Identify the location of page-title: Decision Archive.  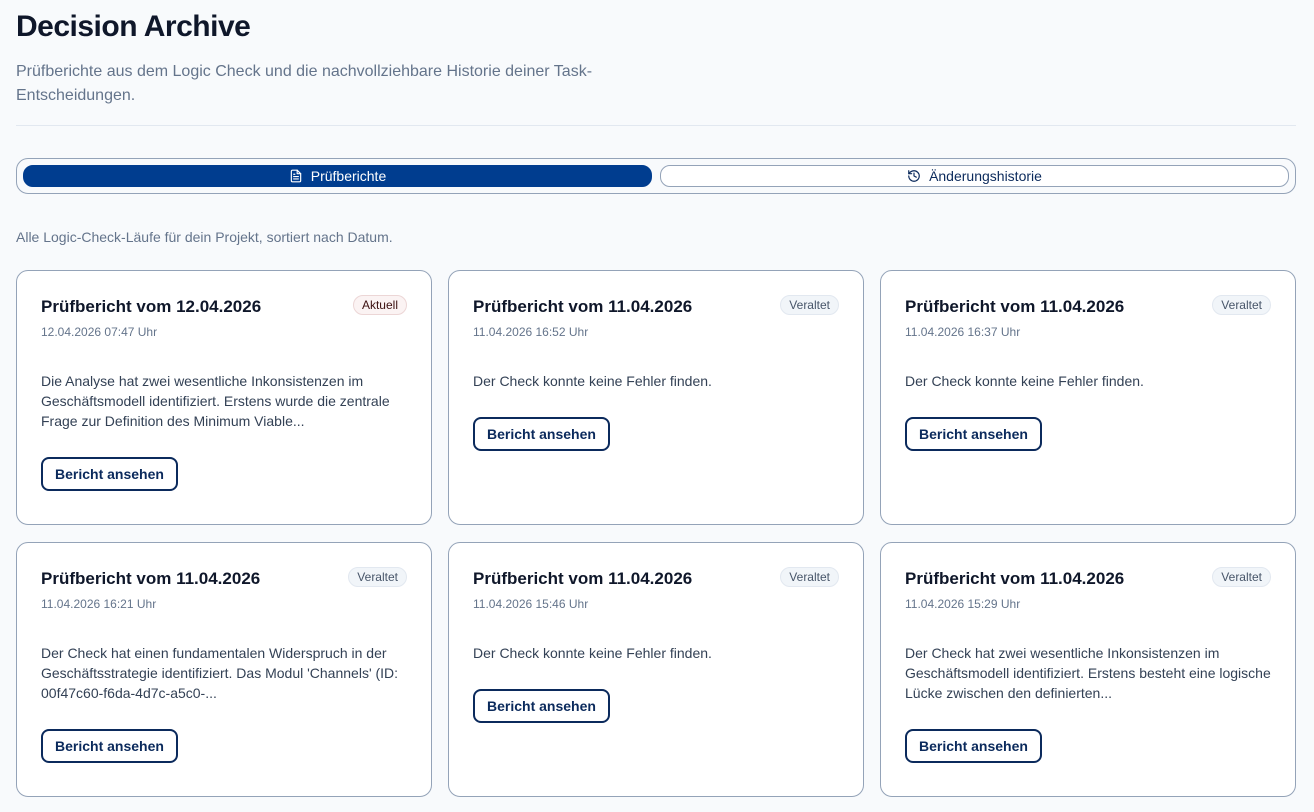
(133, 26).